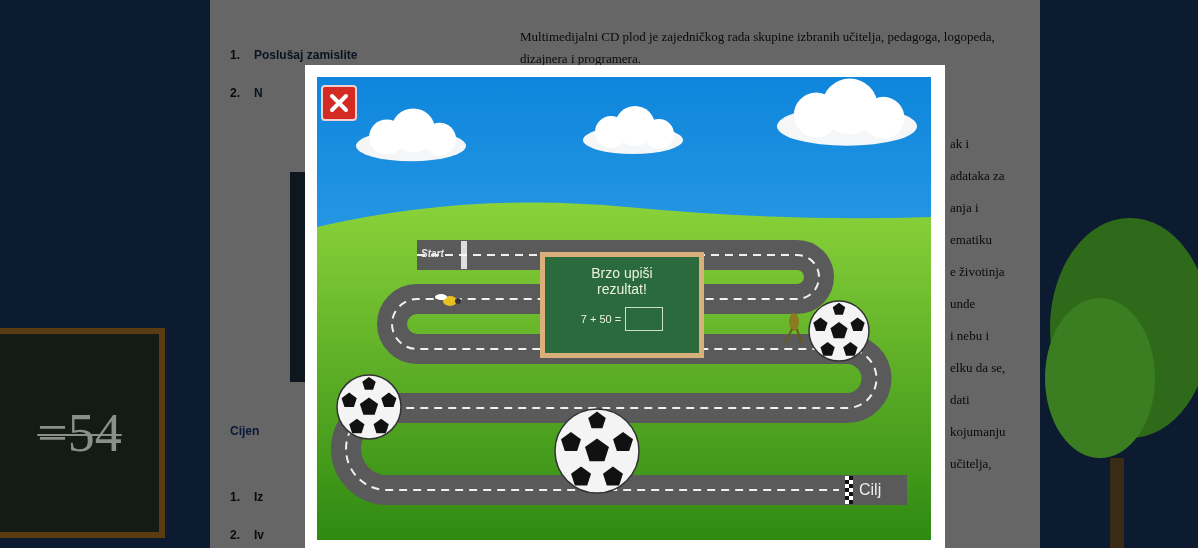 The image size is (1198, 548). Describe the element at coordinates (793, 328) in the screenshot. I see `grasshopper-icon` at that location.